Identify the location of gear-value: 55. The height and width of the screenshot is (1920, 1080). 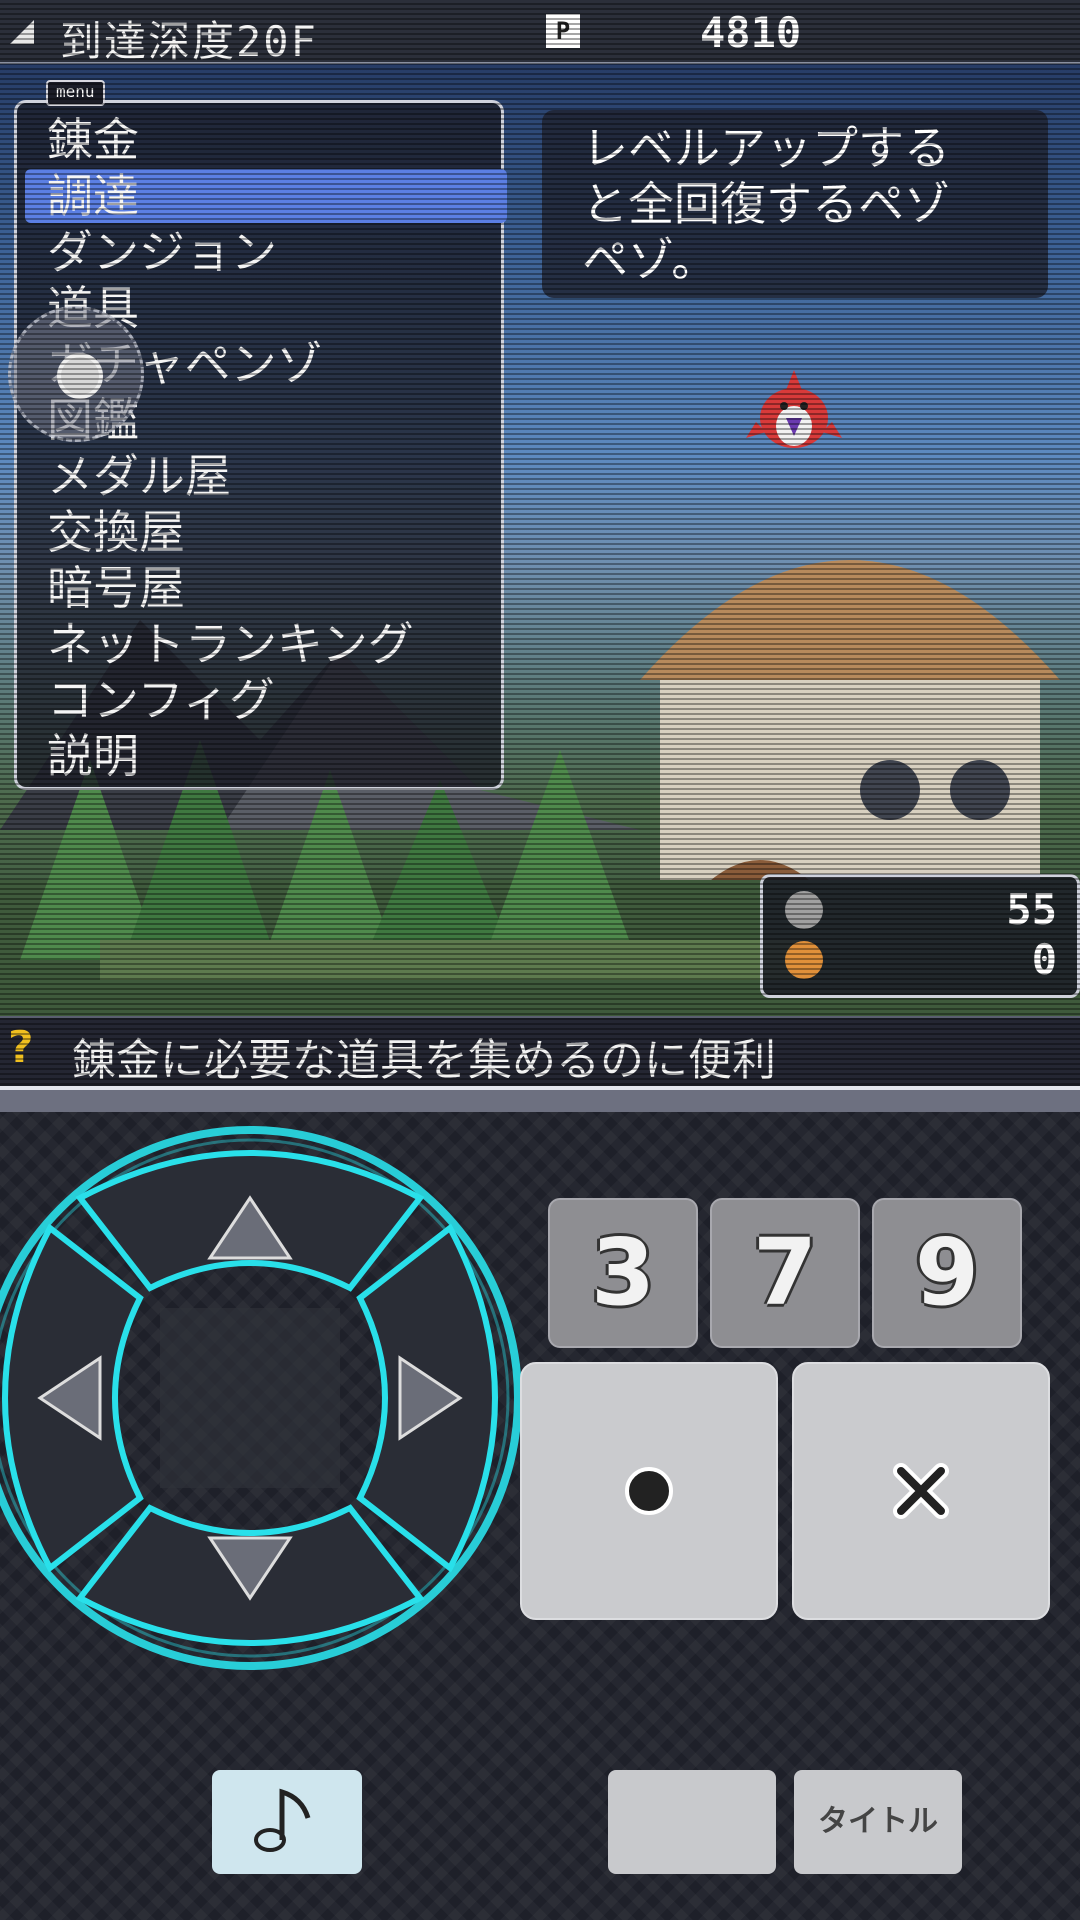
(1031, 909).